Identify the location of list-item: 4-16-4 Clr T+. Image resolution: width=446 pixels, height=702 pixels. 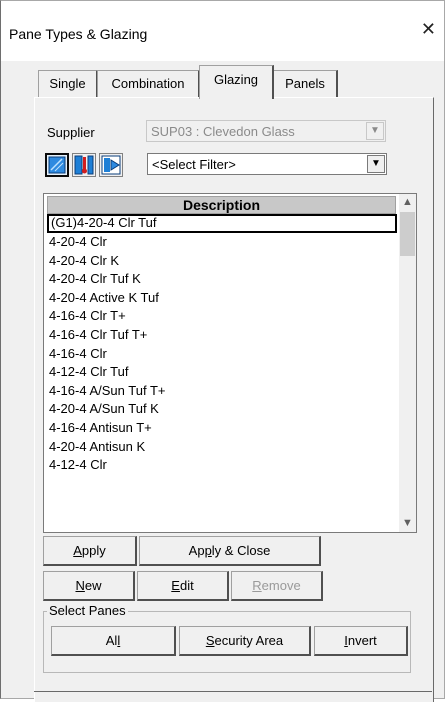
(222, 316).